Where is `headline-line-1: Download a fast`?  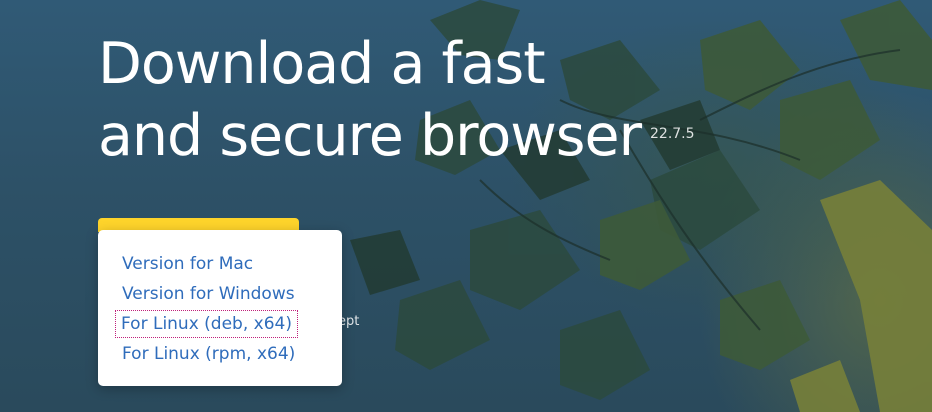
headline-line-1: Download a fast is located at coordinates (322, 64).